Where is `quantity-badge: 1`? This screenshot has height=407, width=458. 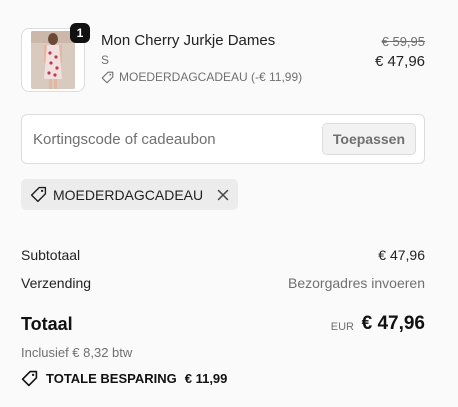
quantity-badge: 1 is located at coordinates (80, 33).